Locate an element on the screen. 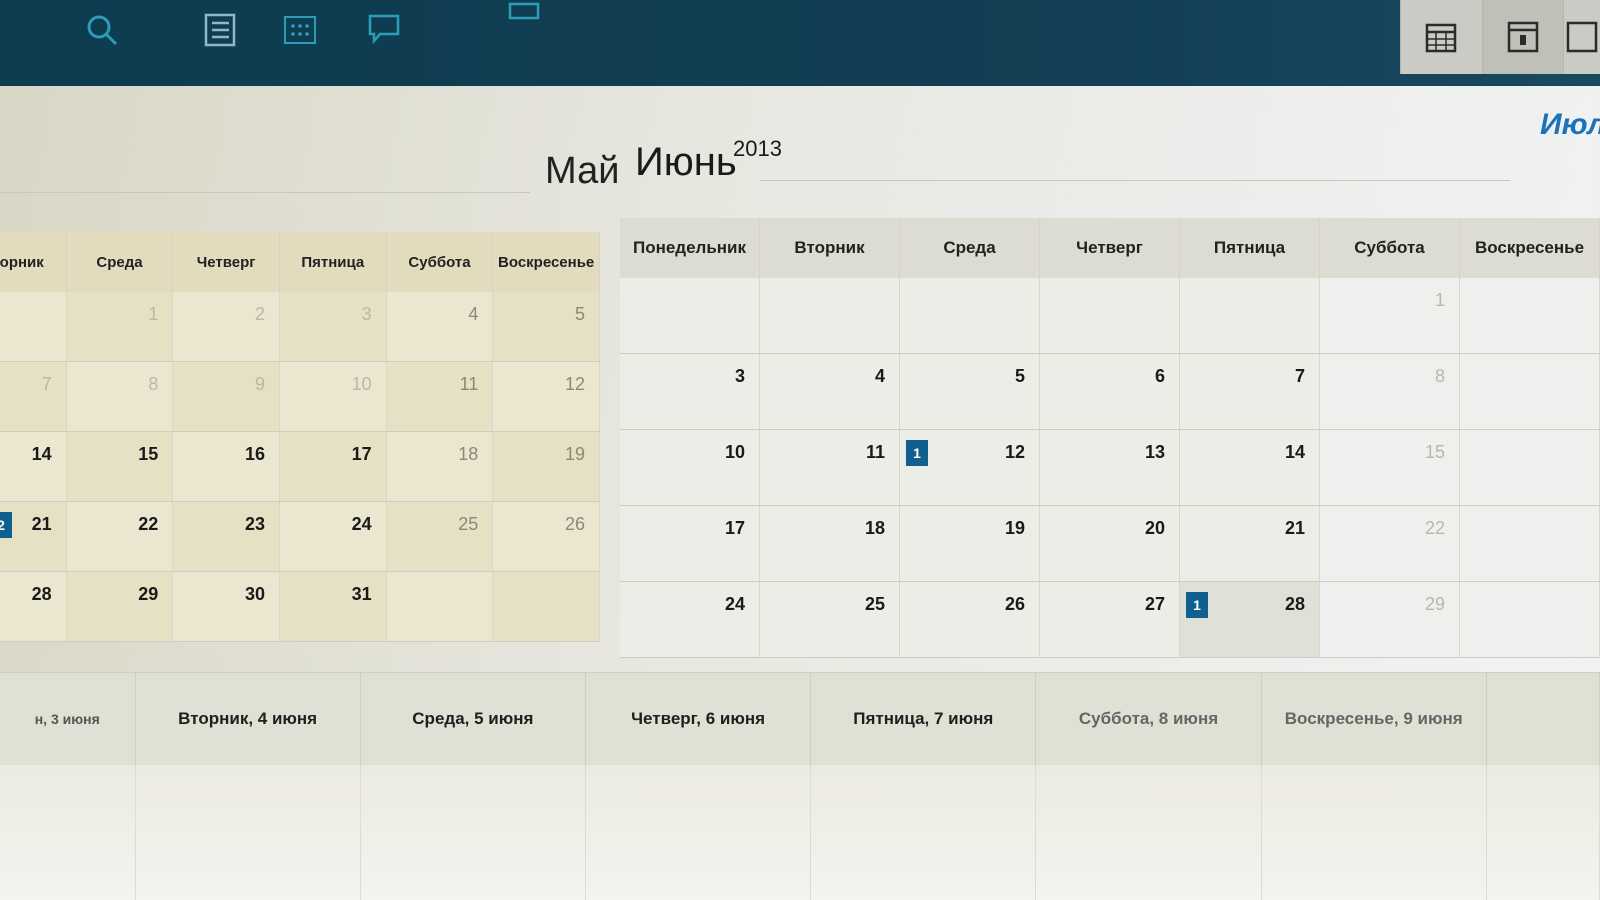 The width and height of the screenshot is (1600, 900). june-day-cell: 15 is located at coordinates (1390, 468).